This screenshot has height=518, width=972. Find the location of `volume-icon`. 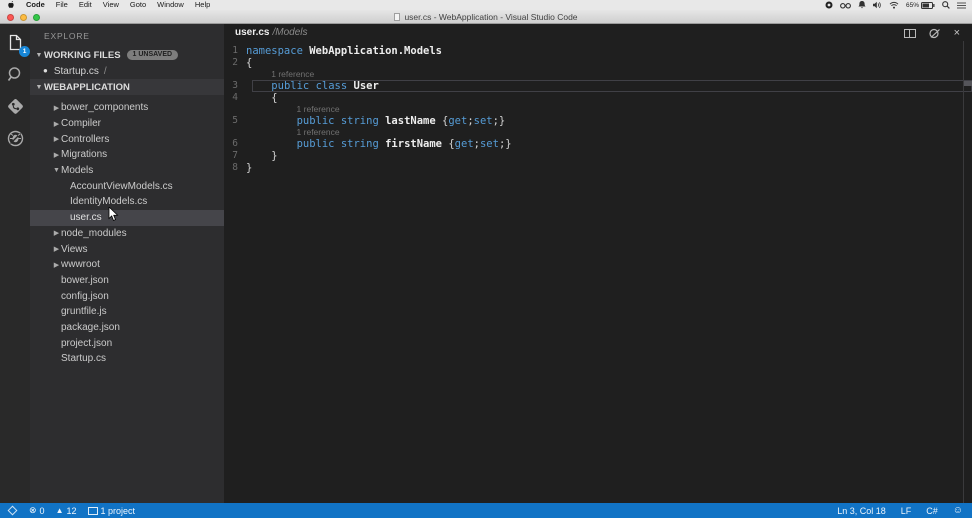

volume-icon is located at coordinates (877, 5).